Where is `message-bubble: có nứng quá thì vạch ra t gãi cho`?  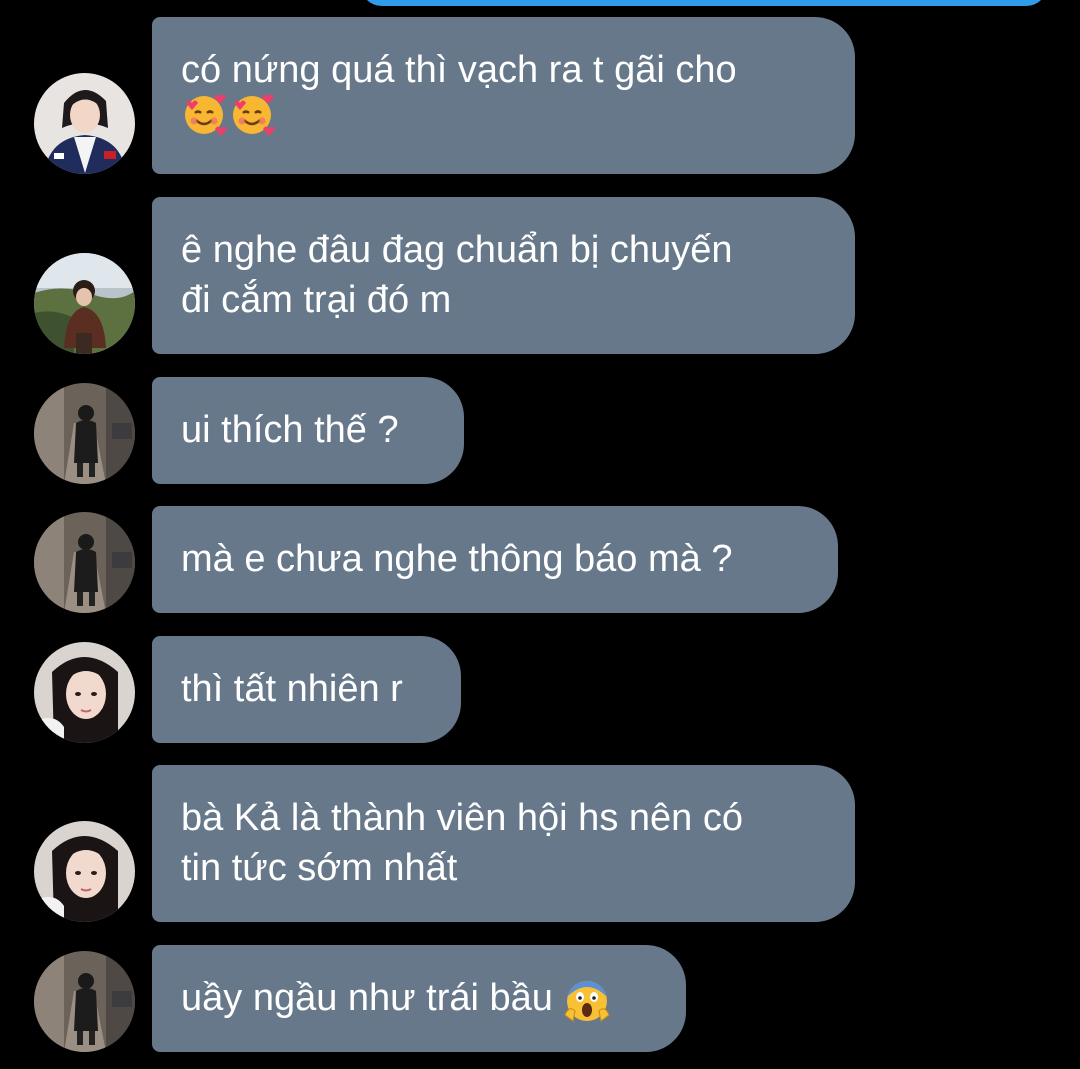
message-bubble: có nứng quá thì vạch ra t gãi cho is located at coordinates (503, 95).